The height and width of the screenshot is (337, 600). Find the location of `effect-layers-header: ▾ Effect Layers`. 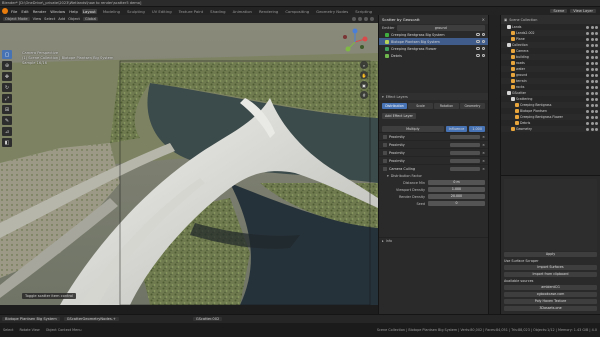

effect-layers-header: ▾ Effect Layers is located at coordinates (433, 96).